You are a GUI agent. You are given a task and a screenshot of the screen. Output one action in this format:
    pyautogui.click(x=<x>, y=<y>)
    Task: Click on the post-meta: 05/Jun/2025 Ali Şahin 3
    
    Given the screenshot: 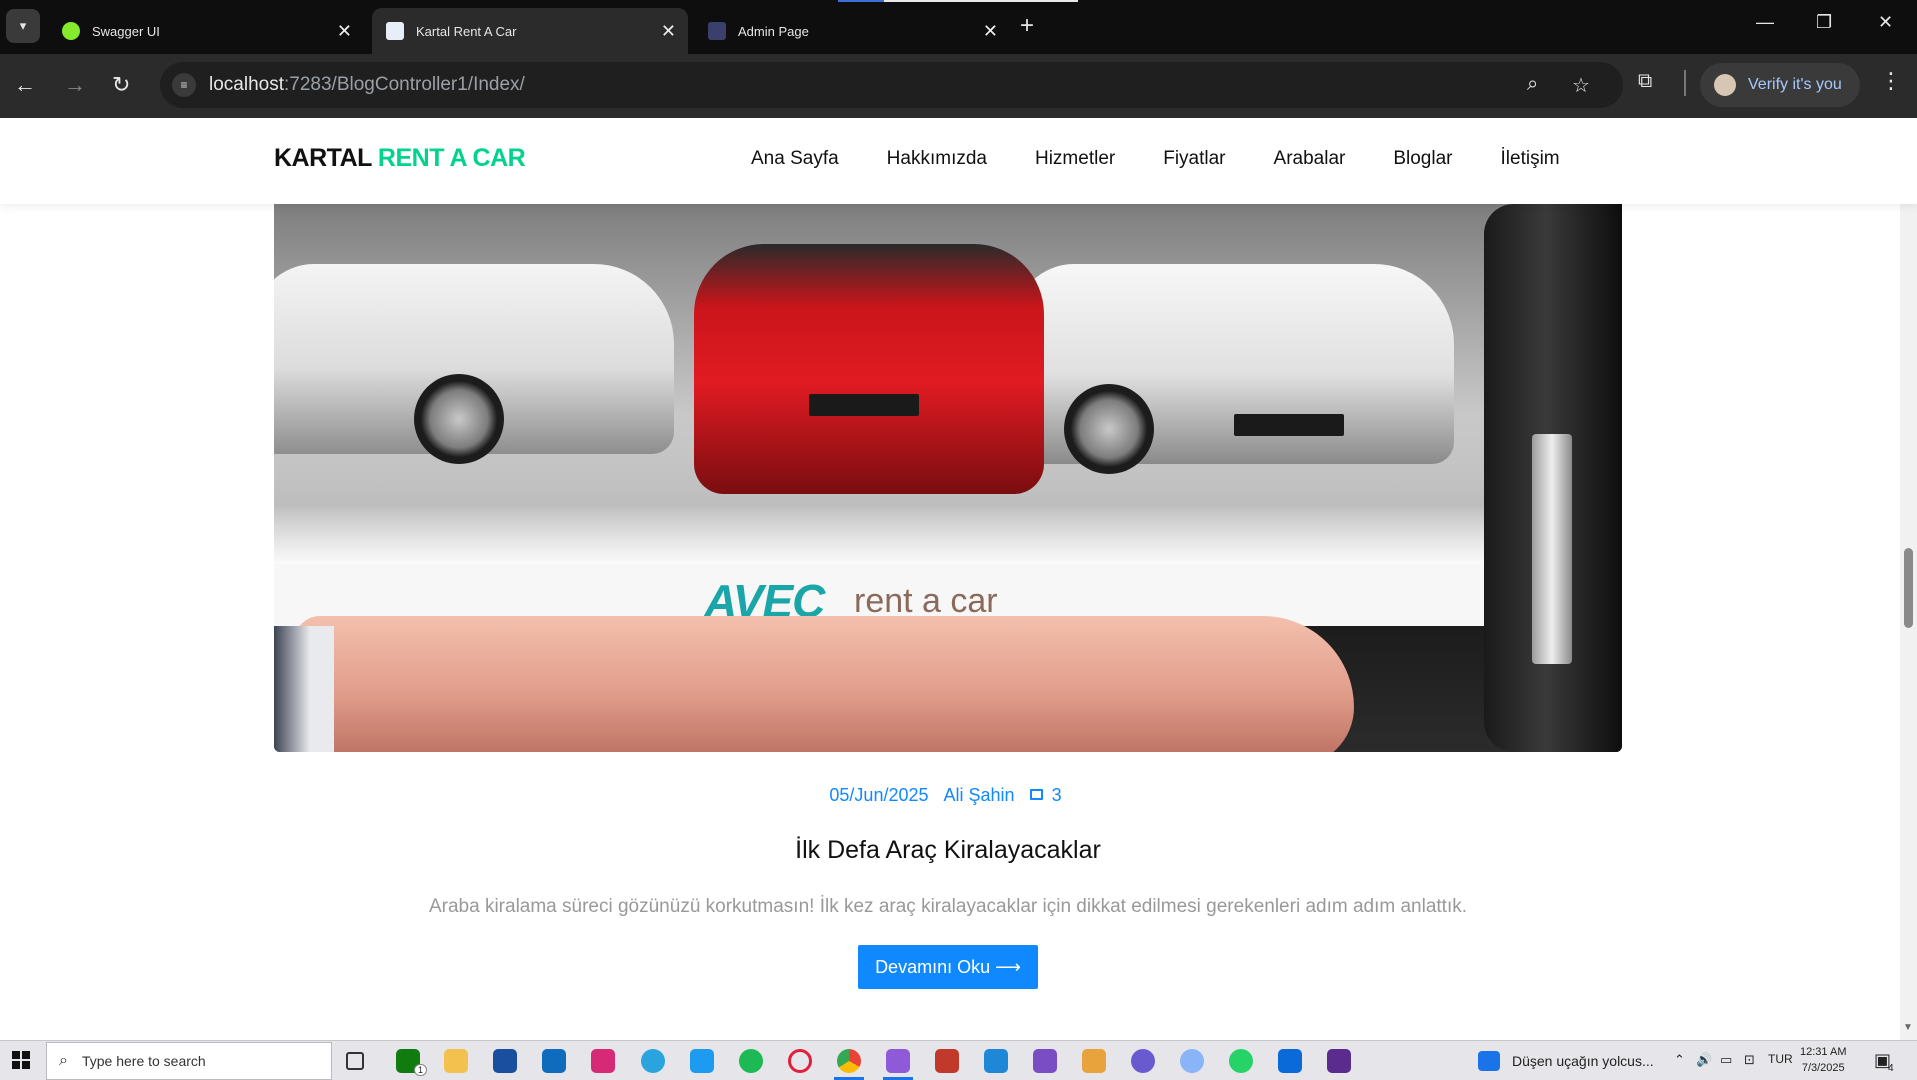 What is the action you would take?
    pyautogui.click(x=948, y=795)
    